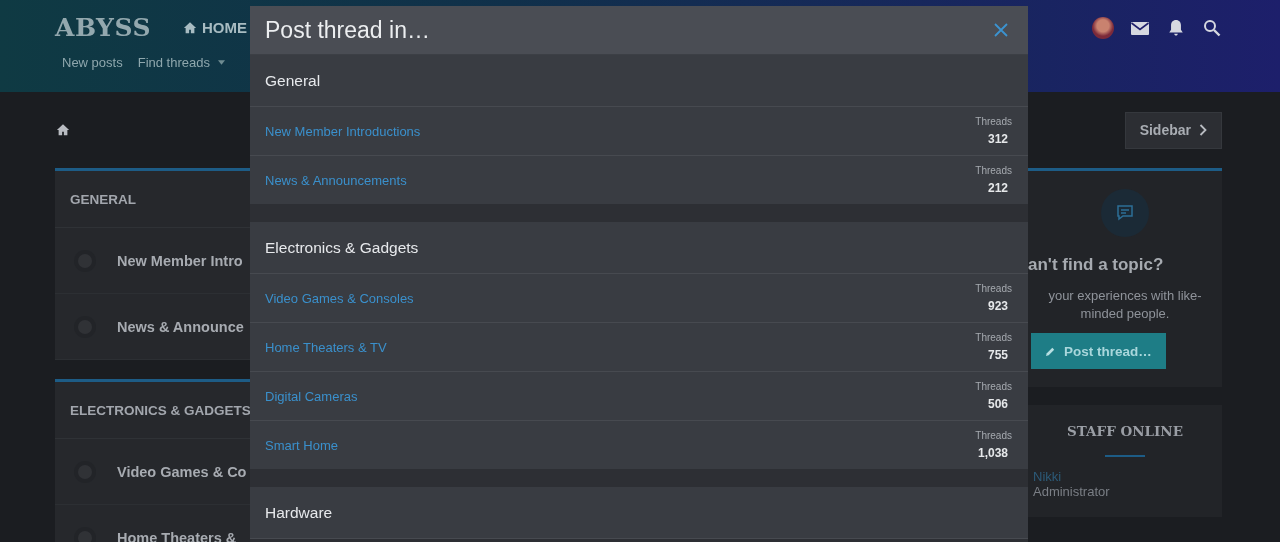 This screenshot has width=1280, height=542. What do you see at coordinates (1203, 130) in the screenshot?
I see `chevron-icon` at bounding box center [1203, 130].